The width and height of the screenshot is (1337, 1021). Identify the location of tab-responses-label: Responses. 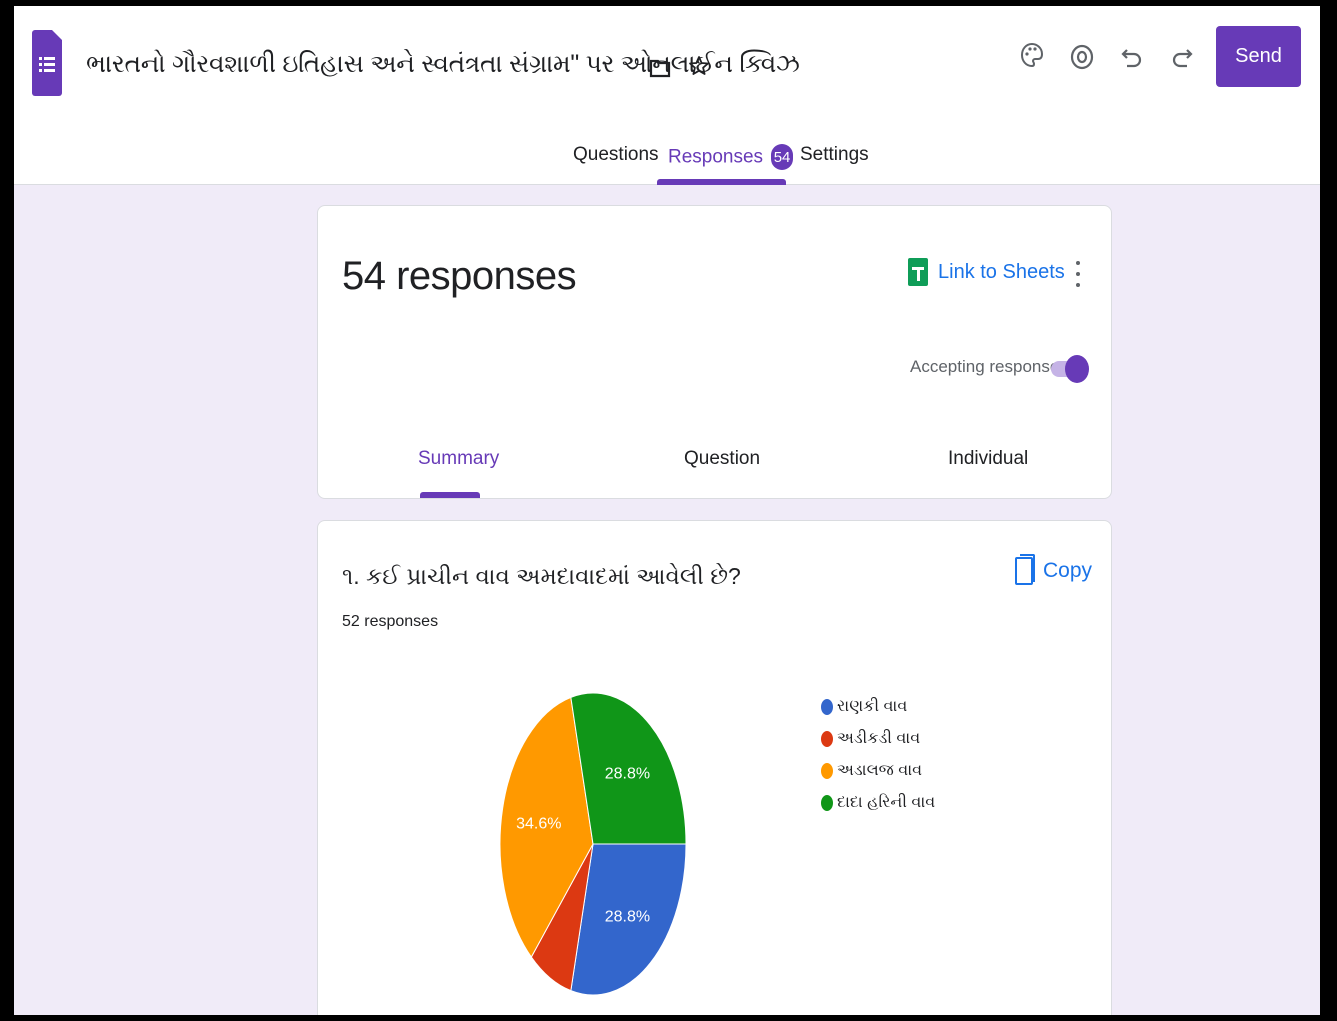
(716, 157).